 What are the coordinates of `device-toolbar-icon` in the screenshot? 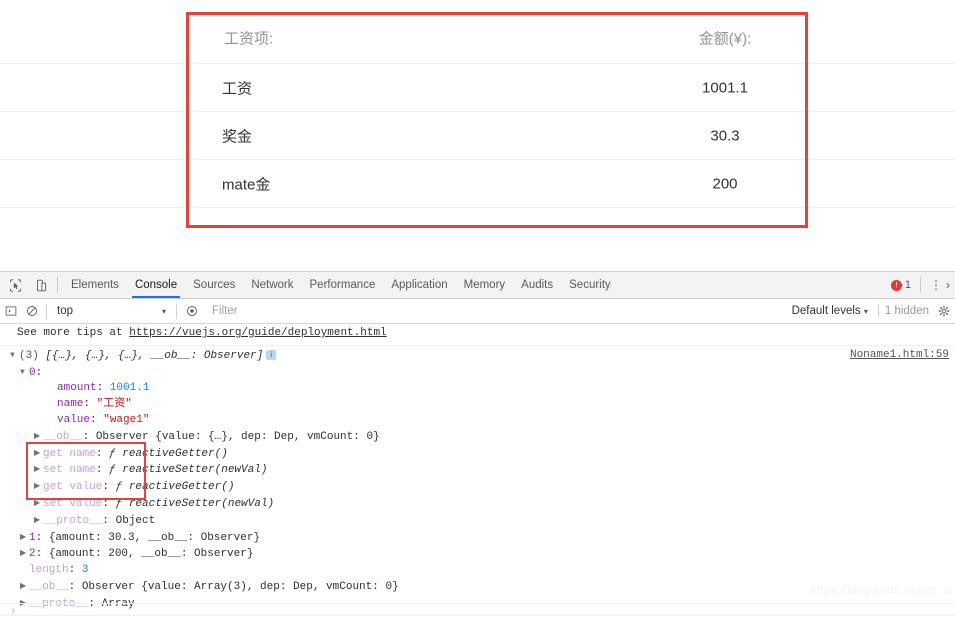 It's located at (41, 285).